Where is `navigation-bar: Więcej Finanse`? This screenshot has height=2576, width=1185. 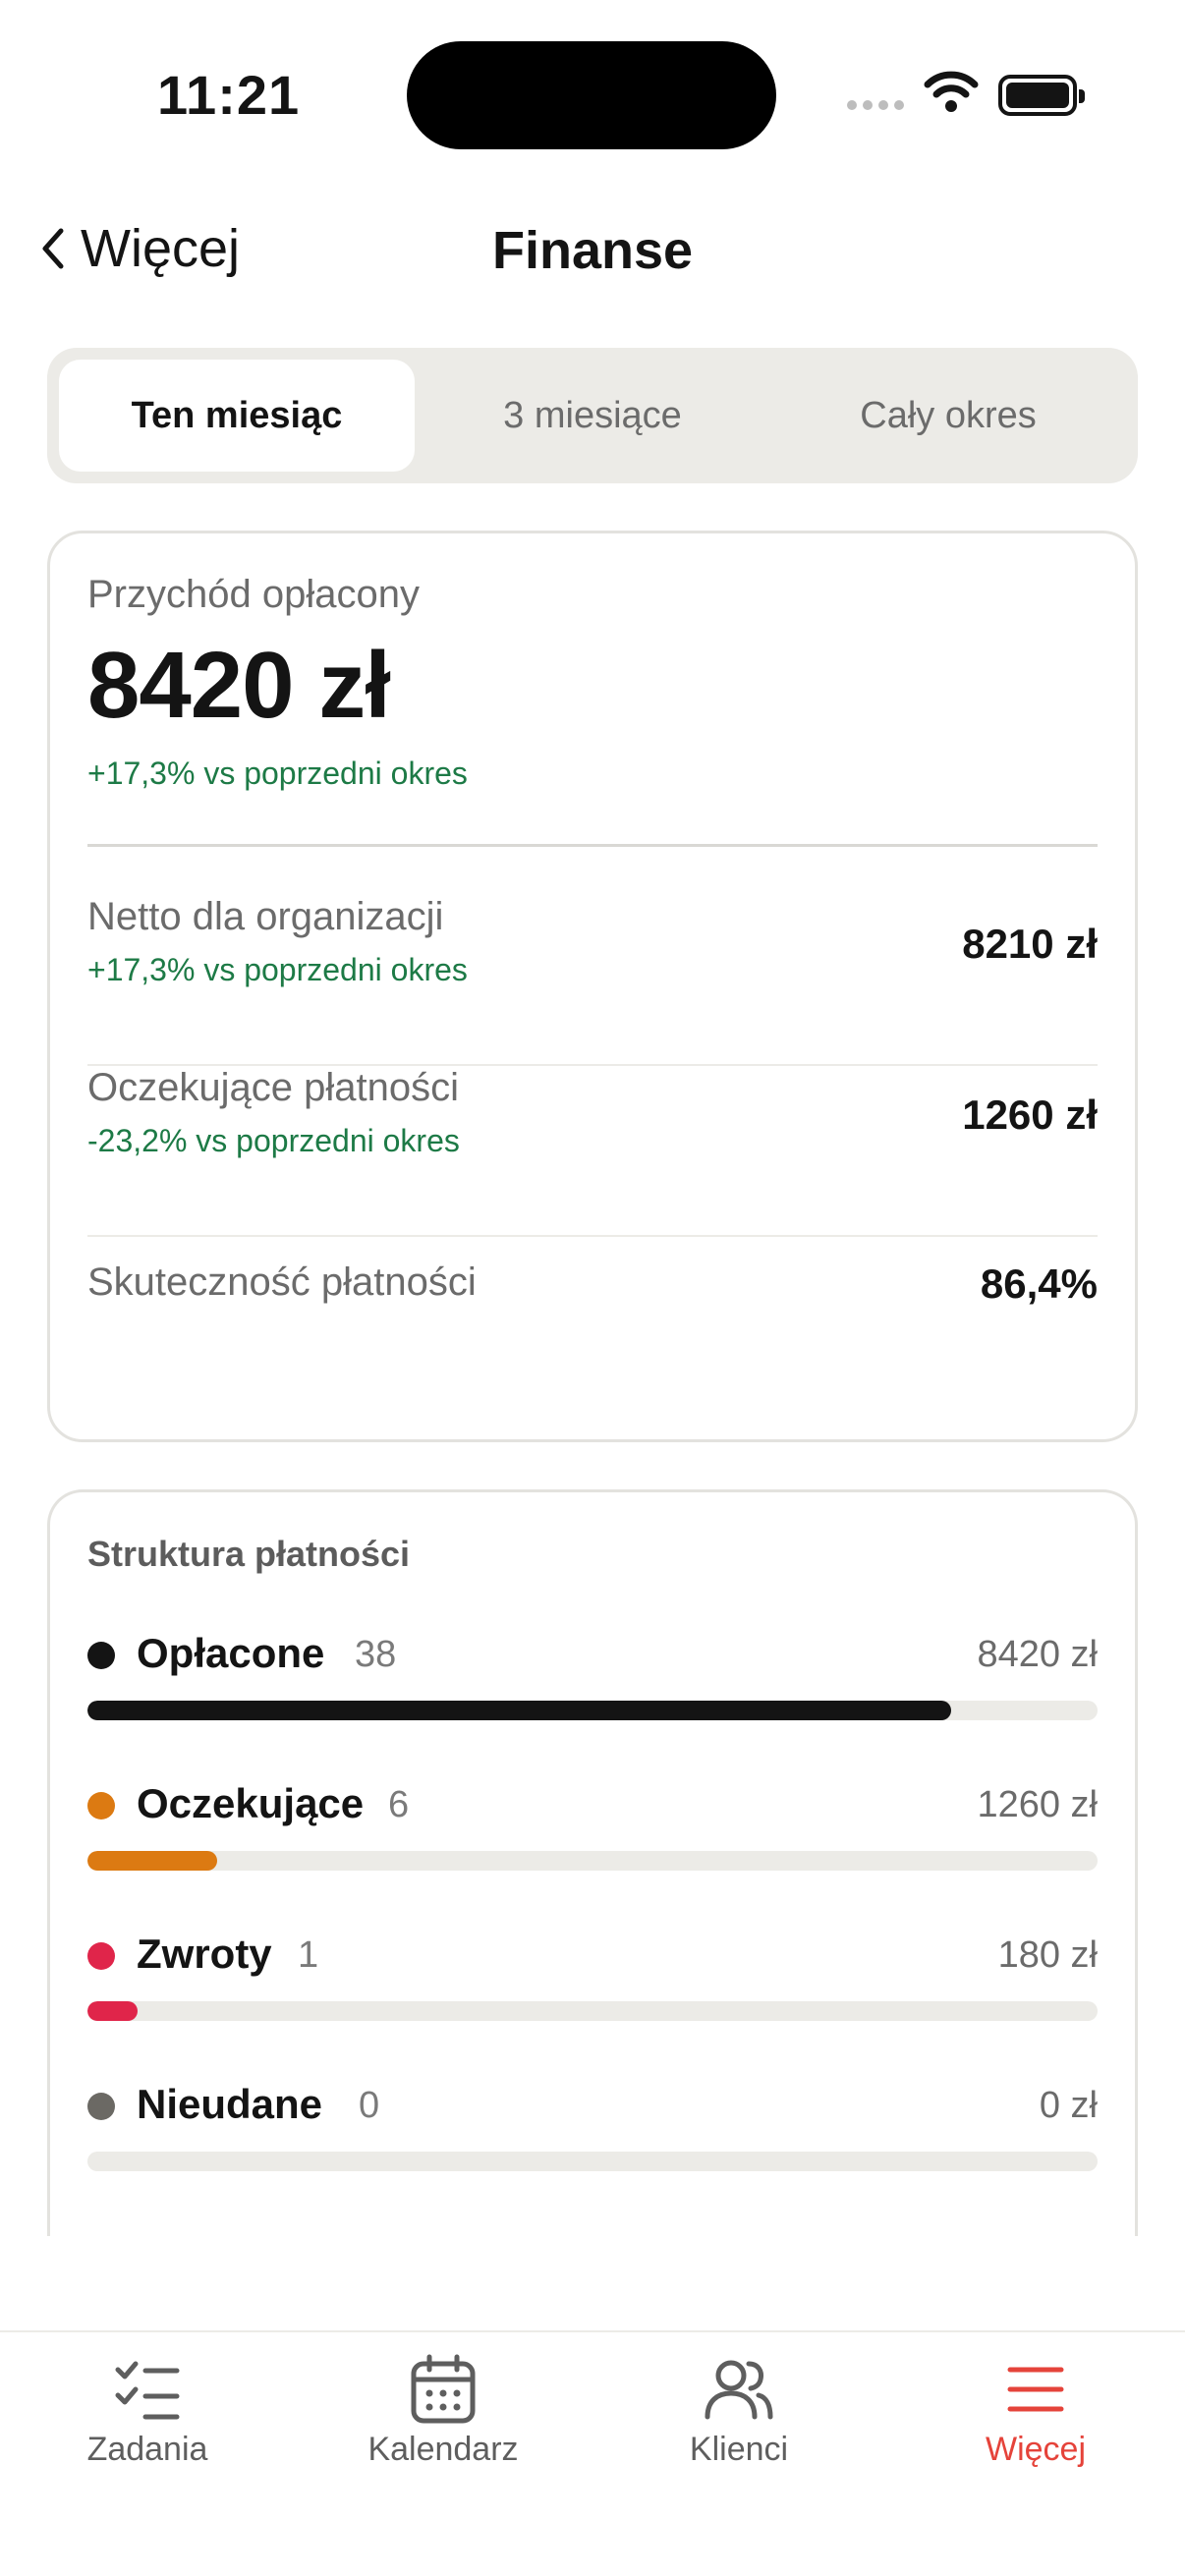 navigation-bar: Więcej Finanse is located at coordinates (592, 250).